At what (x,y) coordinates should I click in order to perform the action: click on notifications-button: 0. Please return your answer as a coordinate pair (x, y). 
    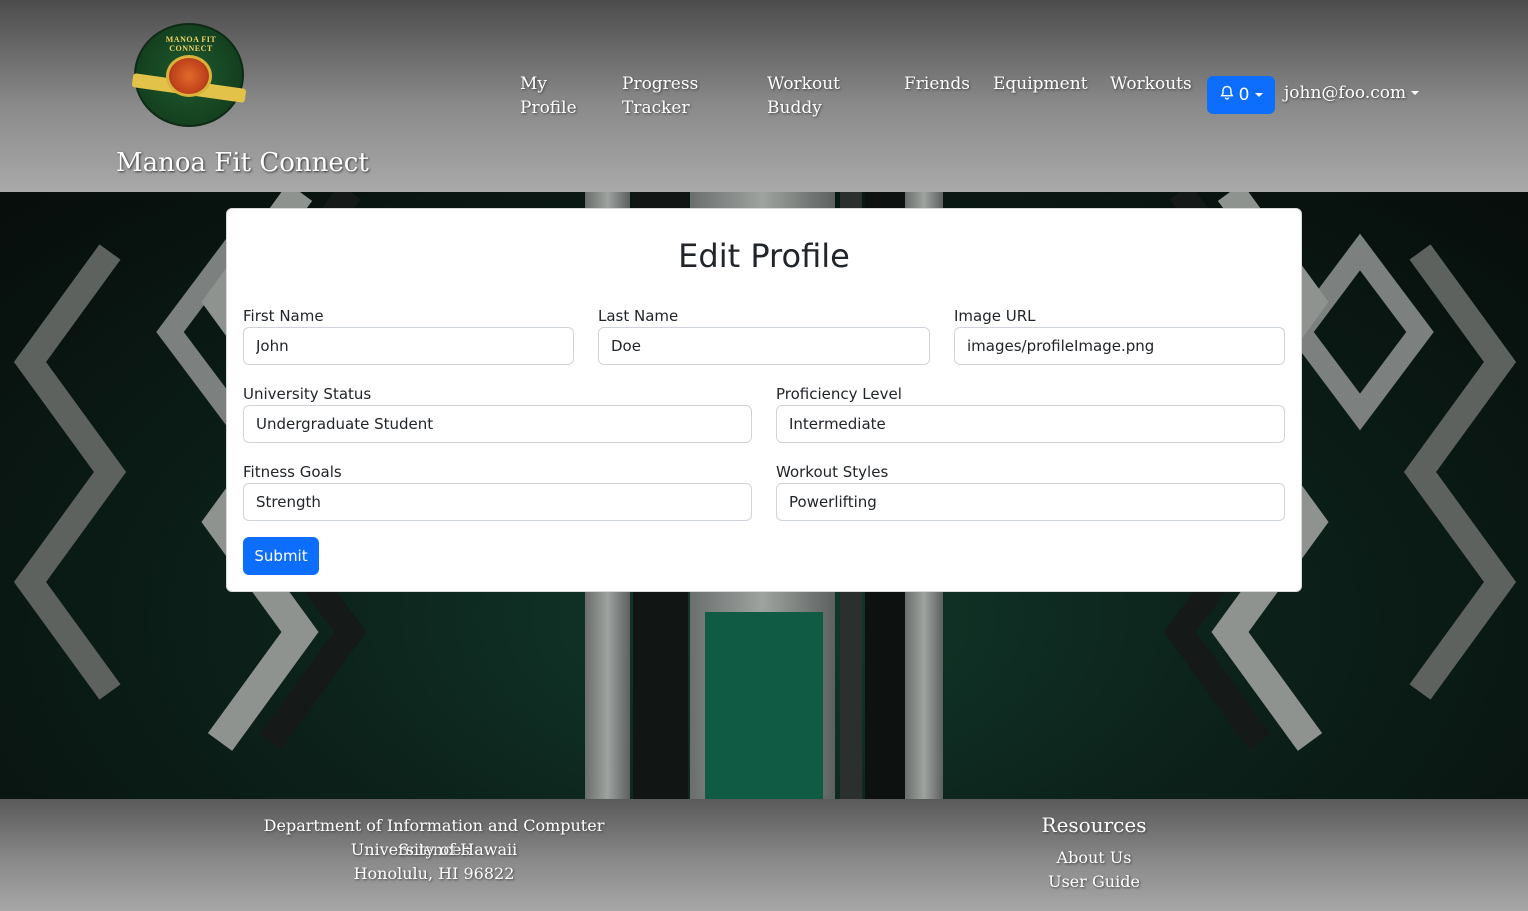
    Looking at the image, I should click on (1241, 95).